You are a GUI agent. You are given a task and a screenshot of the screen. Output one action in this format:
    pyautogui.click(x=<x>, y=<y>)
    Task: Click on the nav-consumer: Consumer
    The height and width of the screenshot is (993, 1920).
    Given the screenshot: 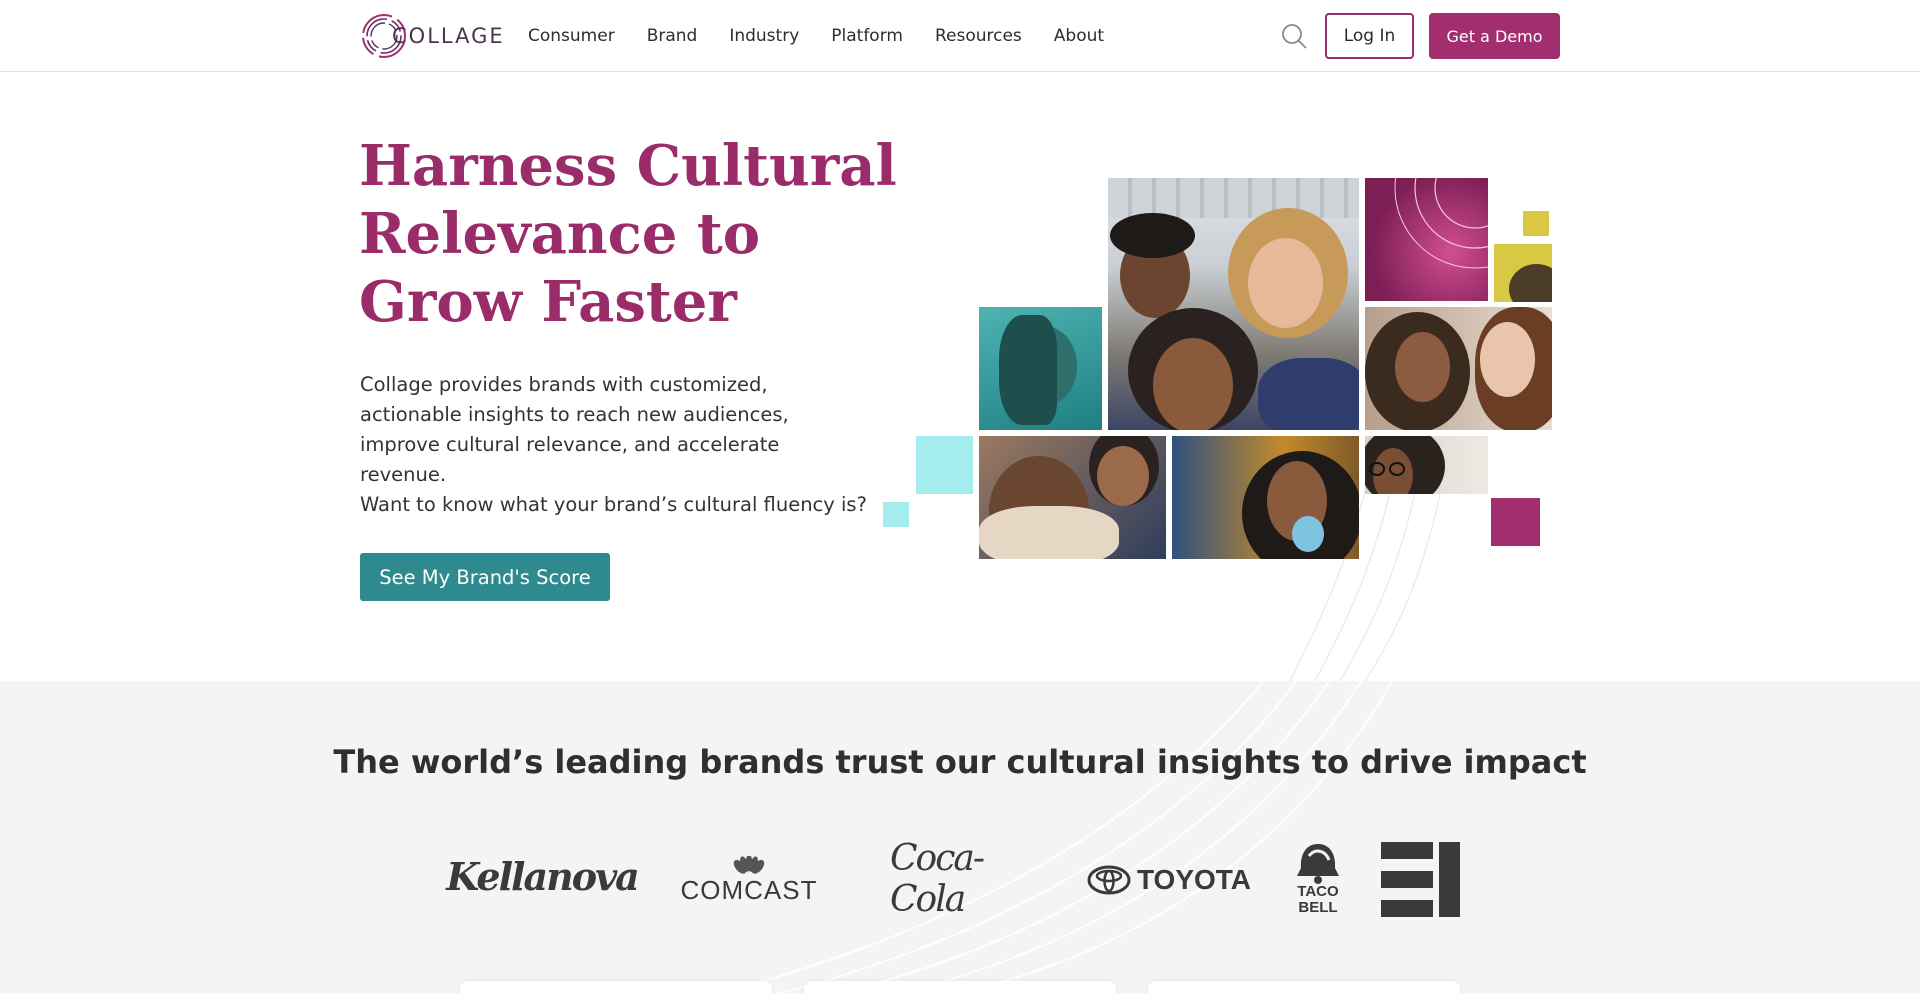 What is the action you would take?
    pyautogui.click(x=571, y=36)
    